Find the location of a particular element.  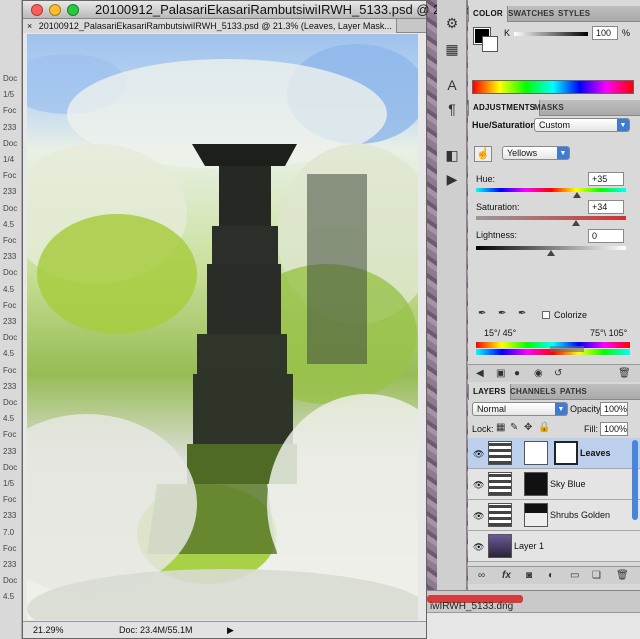

fx-icon: fx is located at coordinates (506, 575).